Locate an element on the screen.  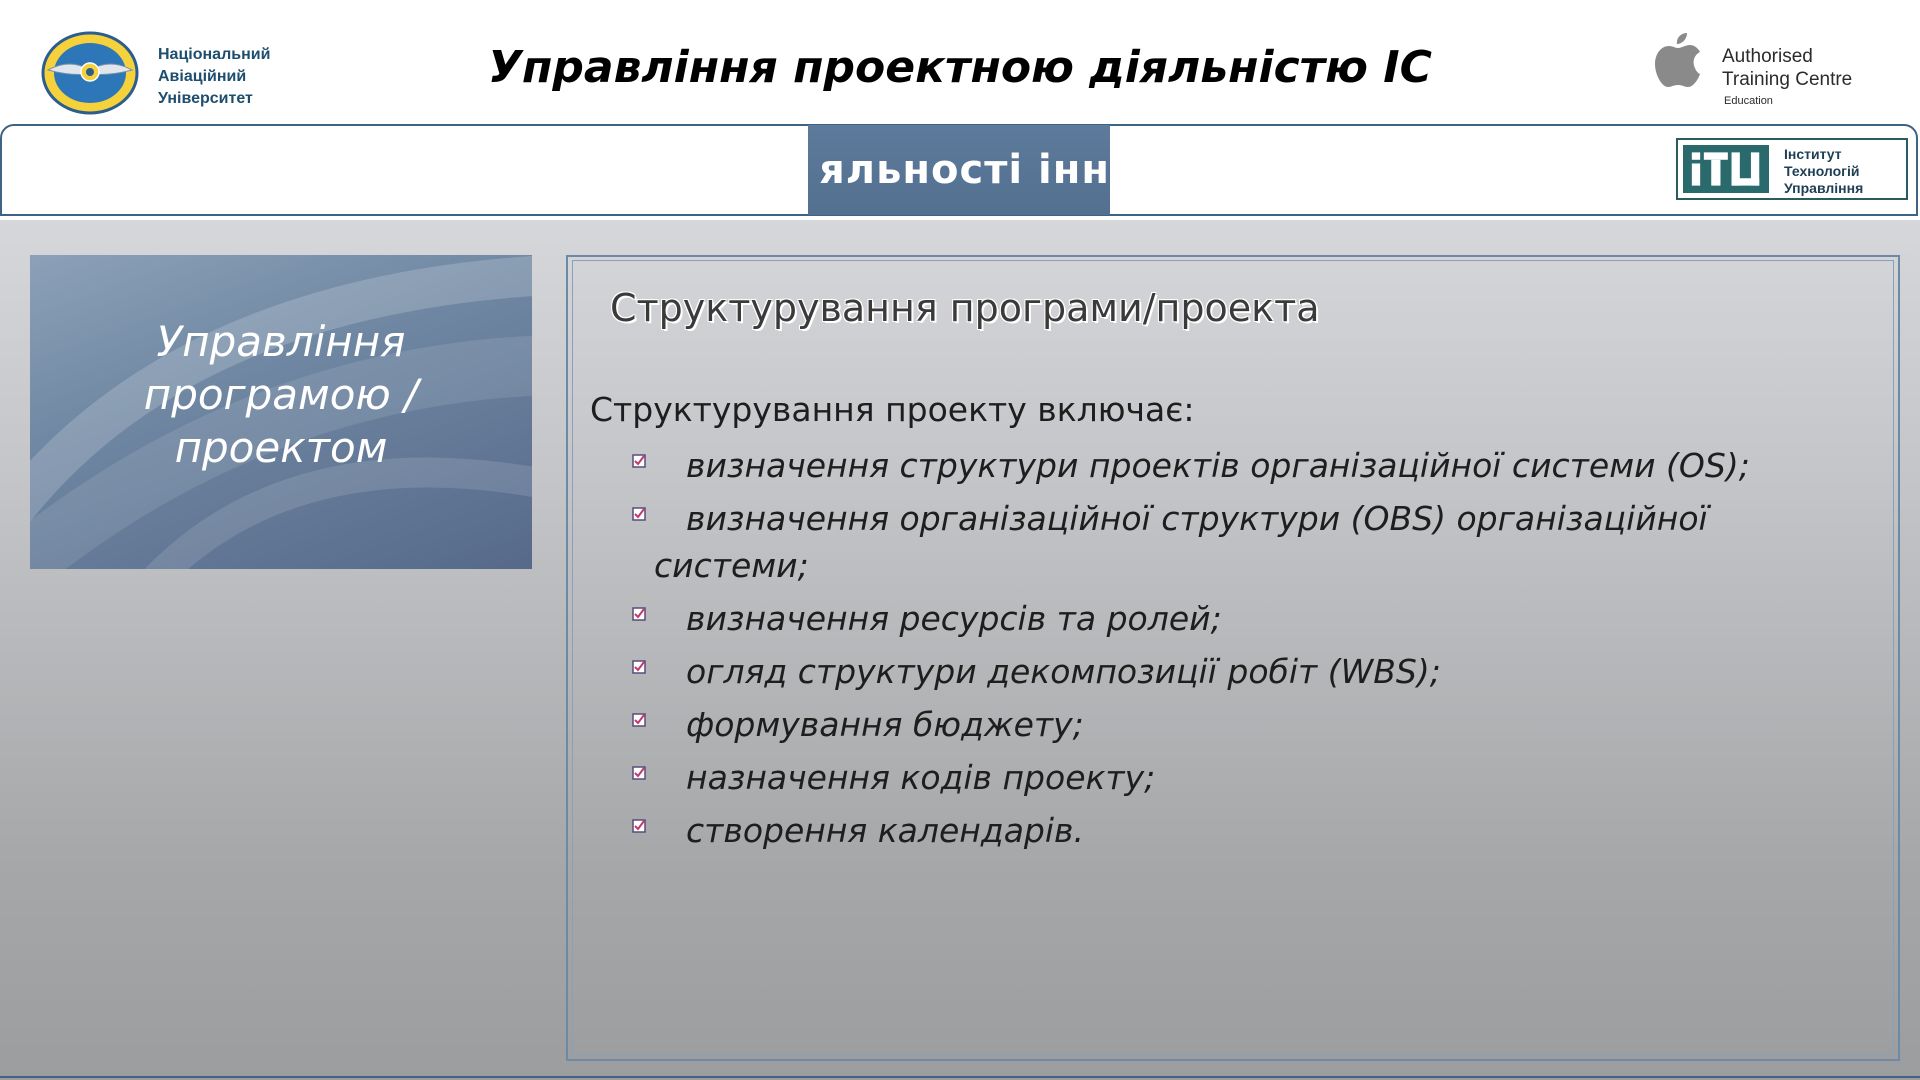
list-item-text: назначення кодів проекту; is located at coordinates (921, 777).